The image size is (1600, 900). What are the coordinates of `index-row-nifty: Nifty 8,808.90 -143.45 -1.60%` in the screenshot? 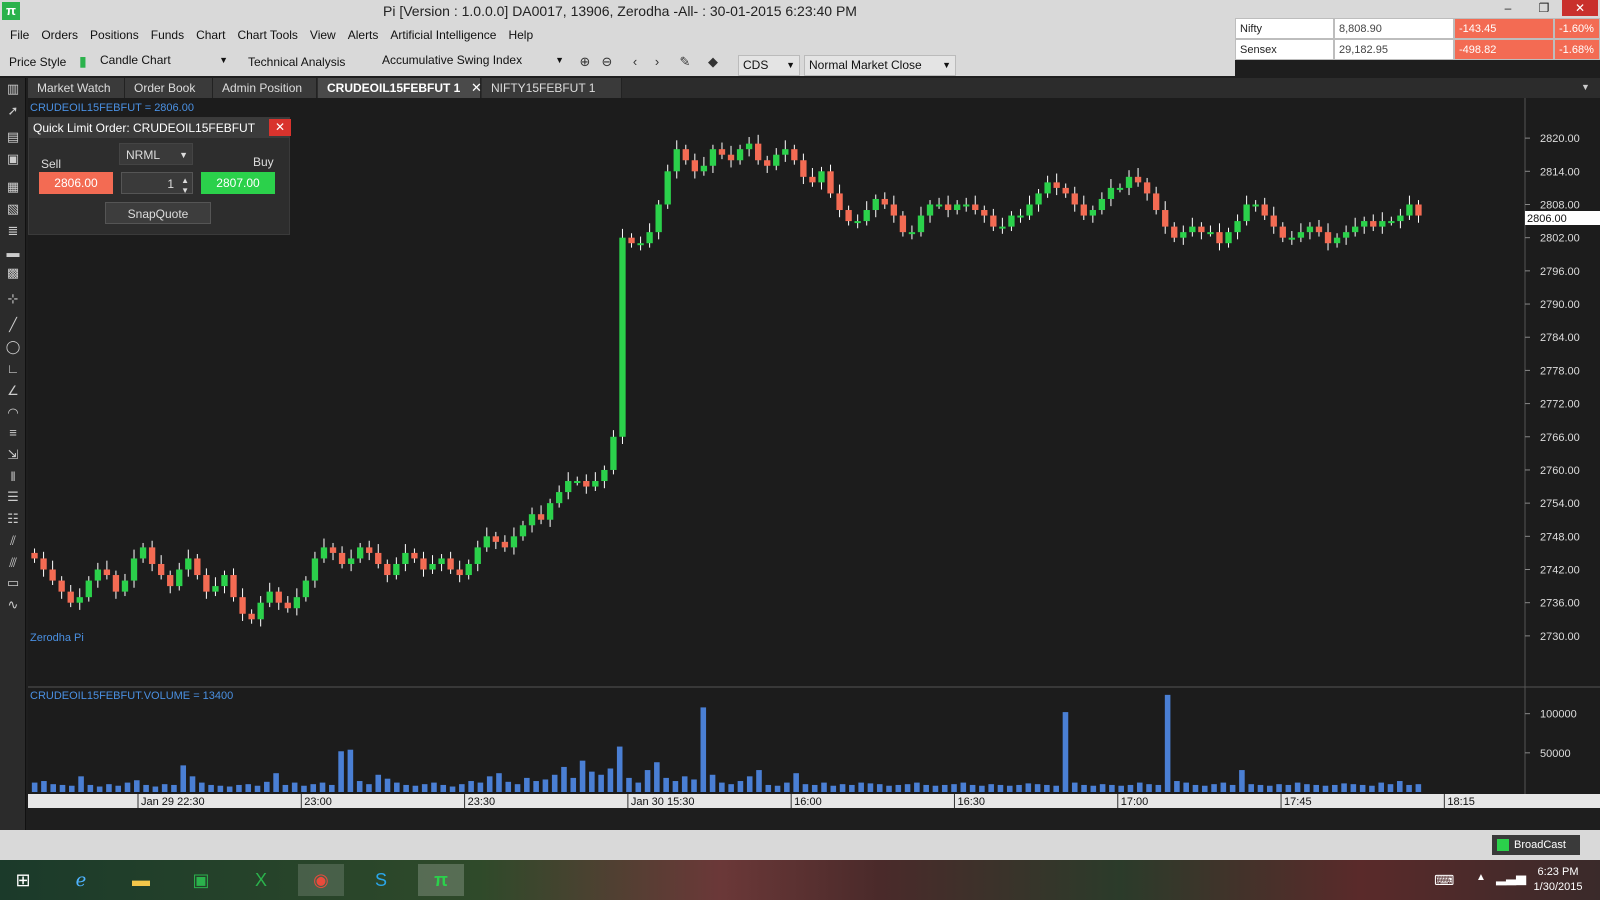 It's located at (1417, 28).